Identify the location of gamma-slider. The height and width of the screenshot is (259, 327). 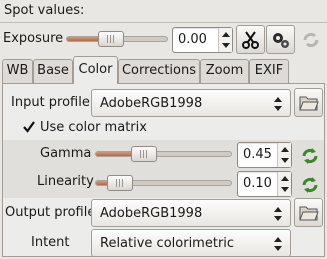
(163, 154).